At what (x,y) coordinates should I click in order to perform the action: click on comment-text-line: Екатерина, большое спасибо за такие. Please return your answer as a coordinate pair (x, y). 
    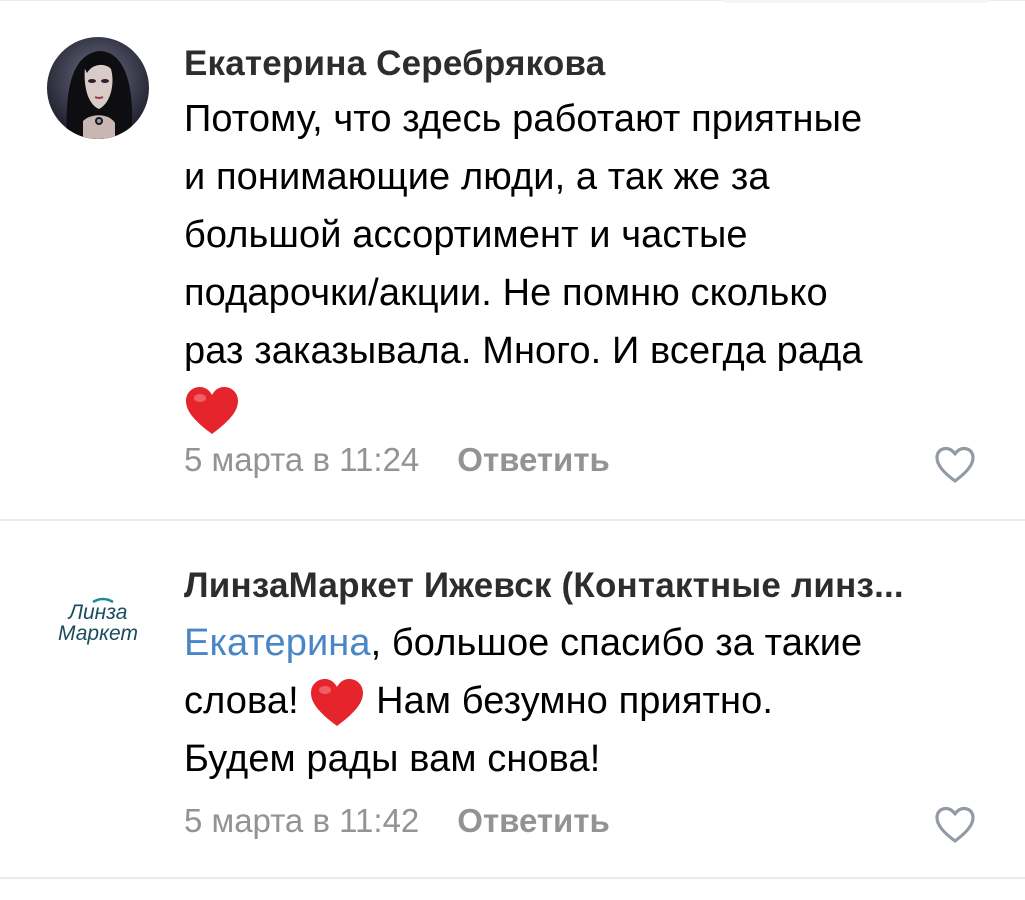
    Looking at the image, I should click on (584, 643).